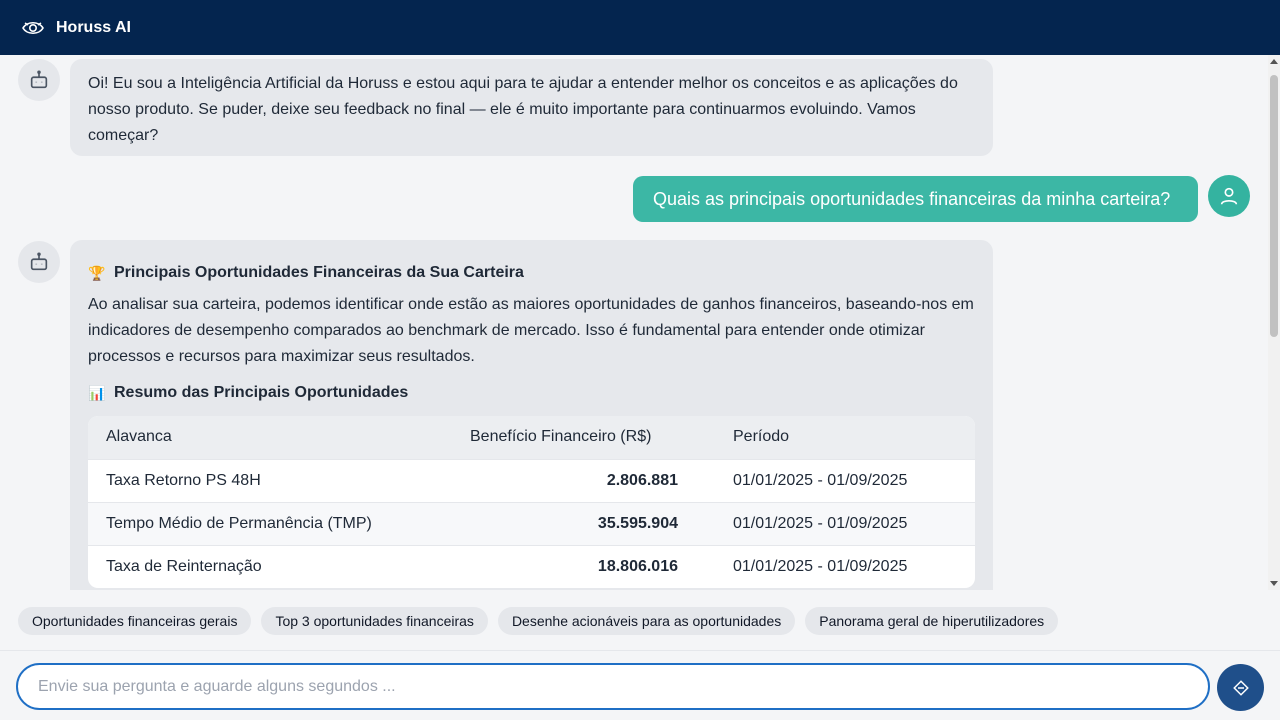 The height and width of the screenshot is (720, 1280). I want to click on column-header-beneficio: Benefício Financeiro (R$), so click(561, 437).